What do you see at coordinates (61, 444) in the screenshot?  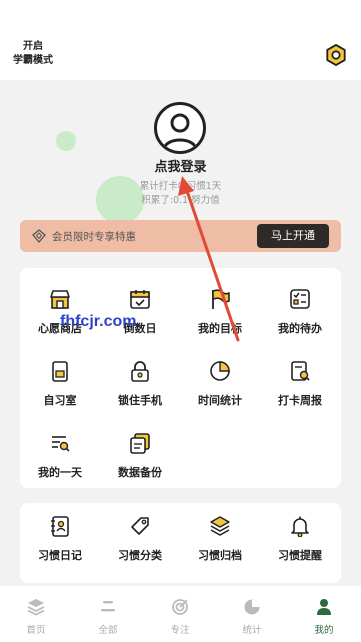 I see `day-search-icon` at bounding box center [61, 444].